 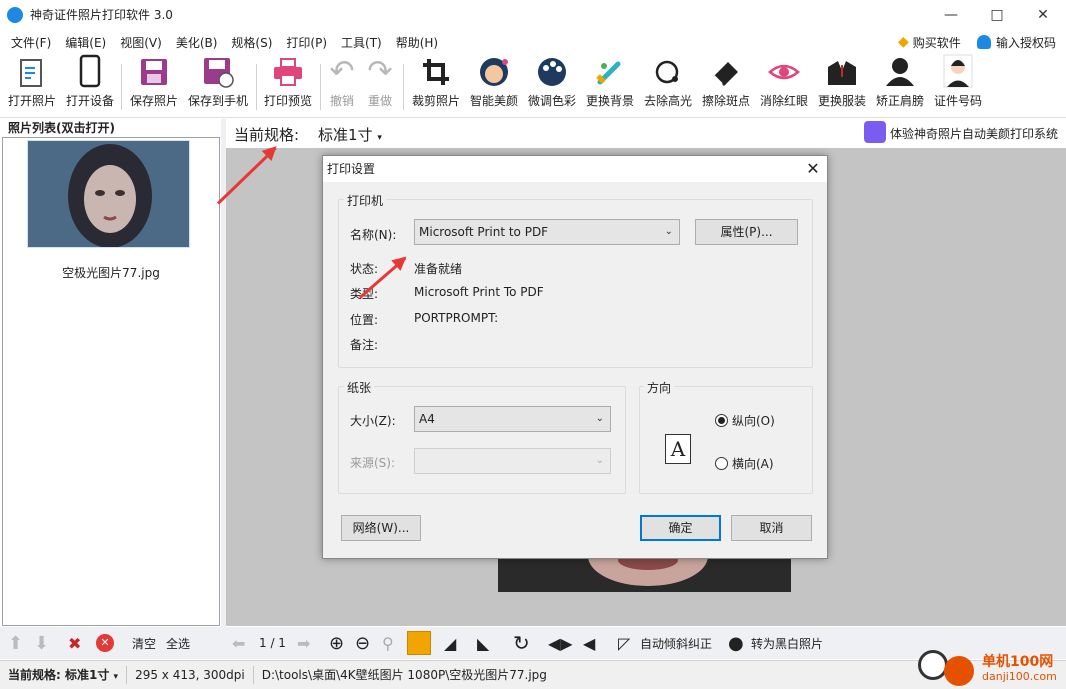 What do you see at coordinates (342, 71) in the screenshot?
I see `undo-icon: ↶` at bounding box center [342, 71].